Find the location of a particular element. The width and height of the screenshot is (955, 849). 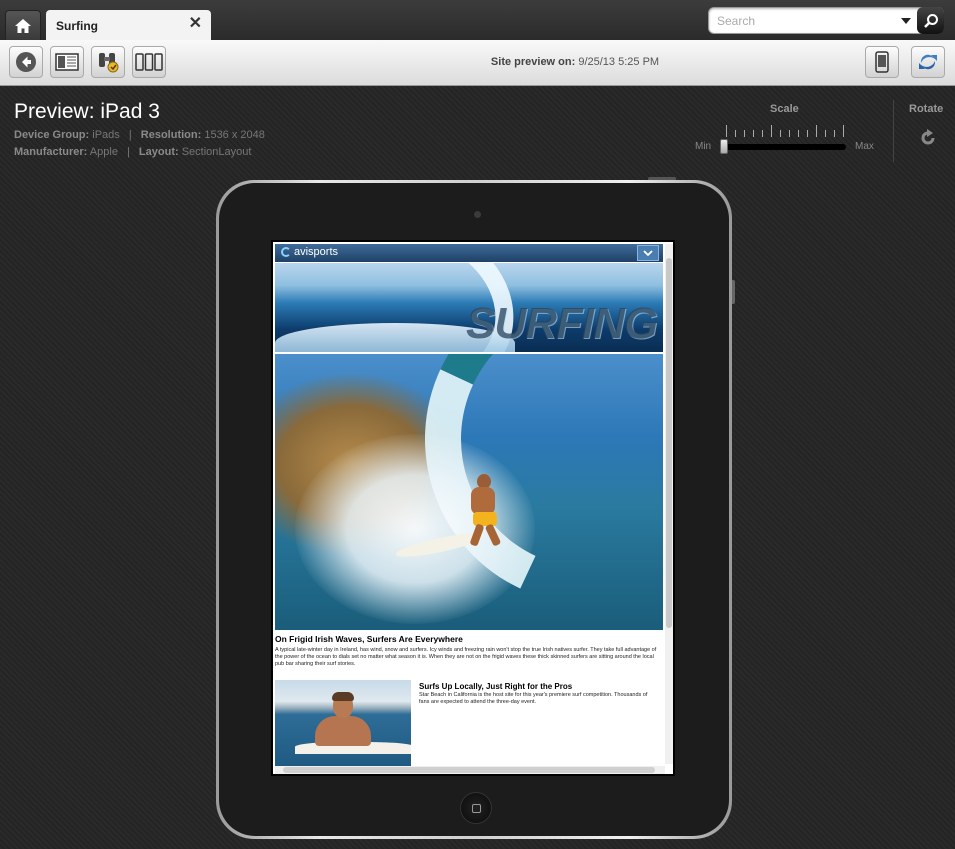

sync-icon is located at coordinates (928, 62).